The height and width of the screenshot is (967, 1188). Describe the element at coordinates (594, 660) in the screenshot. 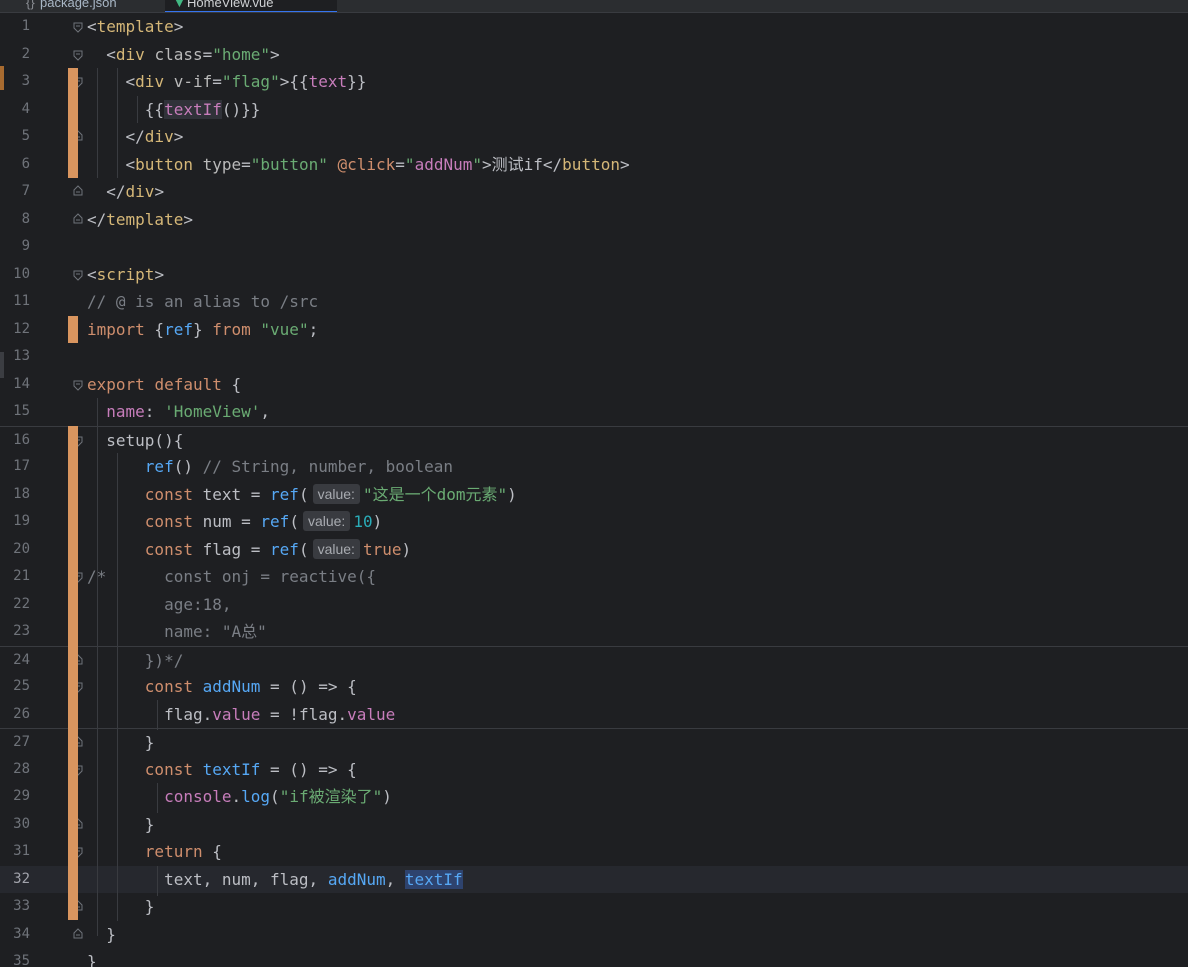

I see `code-line: 24 })*/` at that location.